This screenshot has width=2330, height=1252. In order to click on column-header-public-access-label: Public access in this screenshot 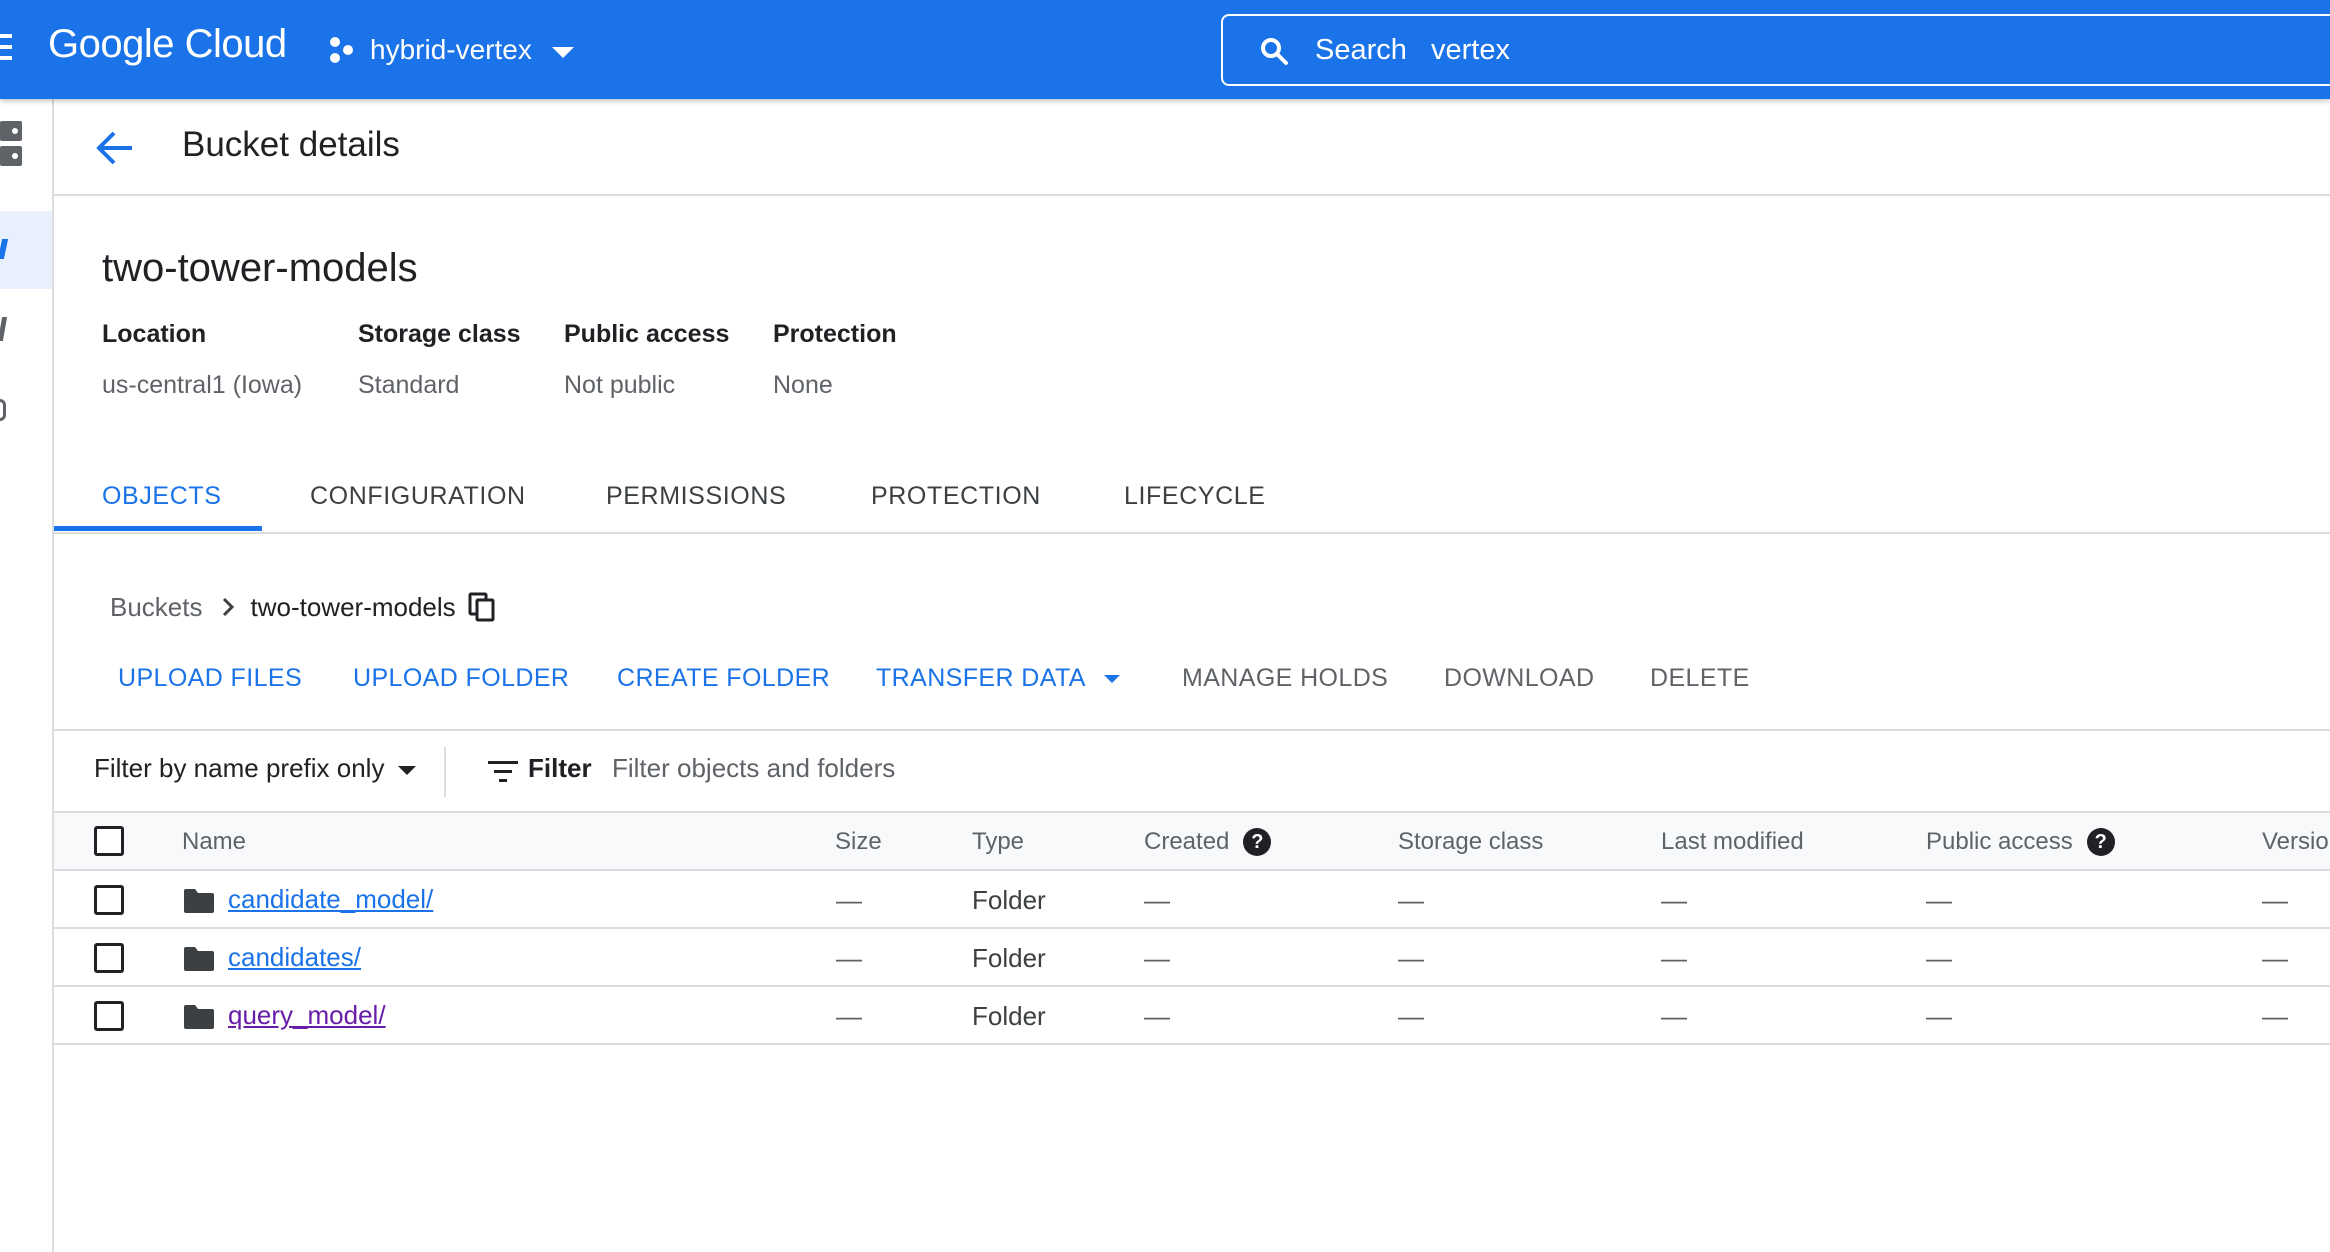, I will do `click(1999, 841)`.